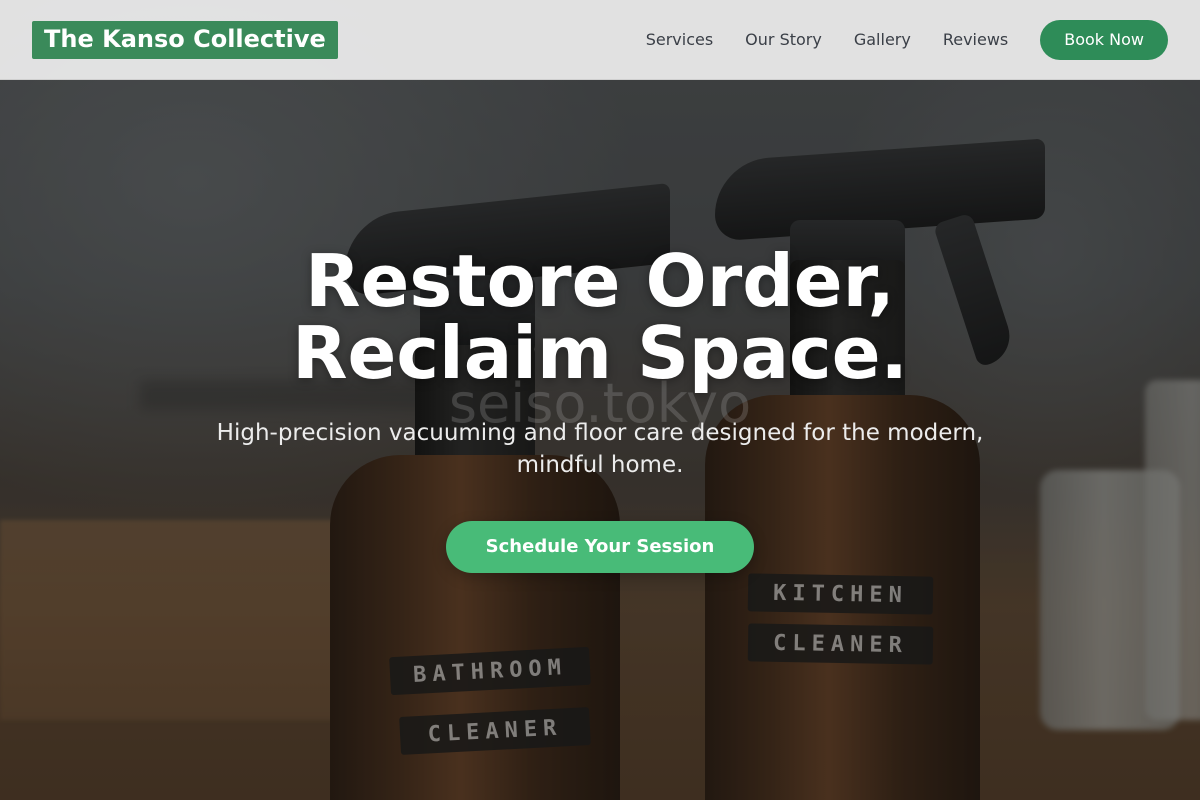 Image resolution: width=1200 pixels, height=800 pixels. What do you see at coordinates (679, 39) in the screenshot?
I see `nav-link-services: Services` at bounding box center [679, 39].